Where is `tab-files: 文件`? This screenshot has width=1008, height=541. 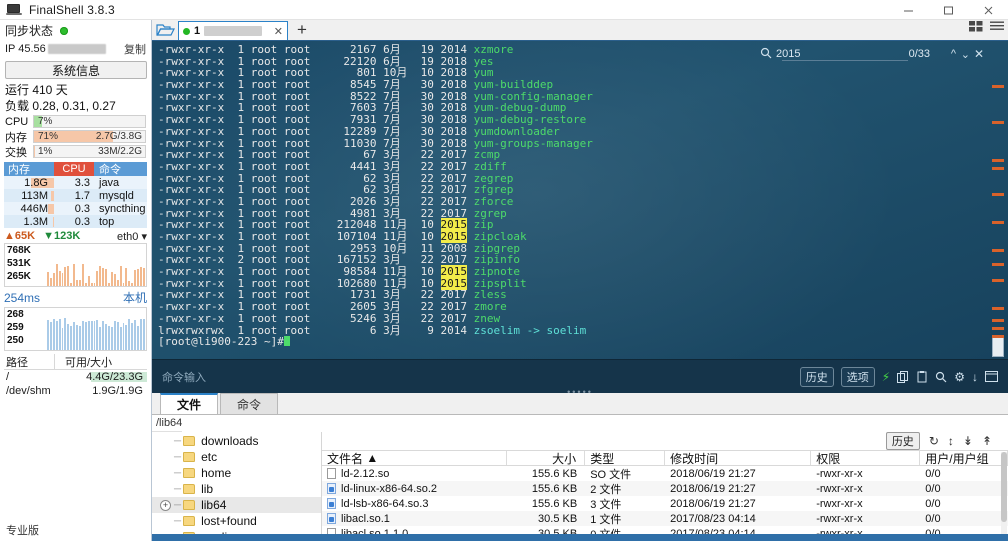 tab-files: 文件 is located at coordinates (189, 403).